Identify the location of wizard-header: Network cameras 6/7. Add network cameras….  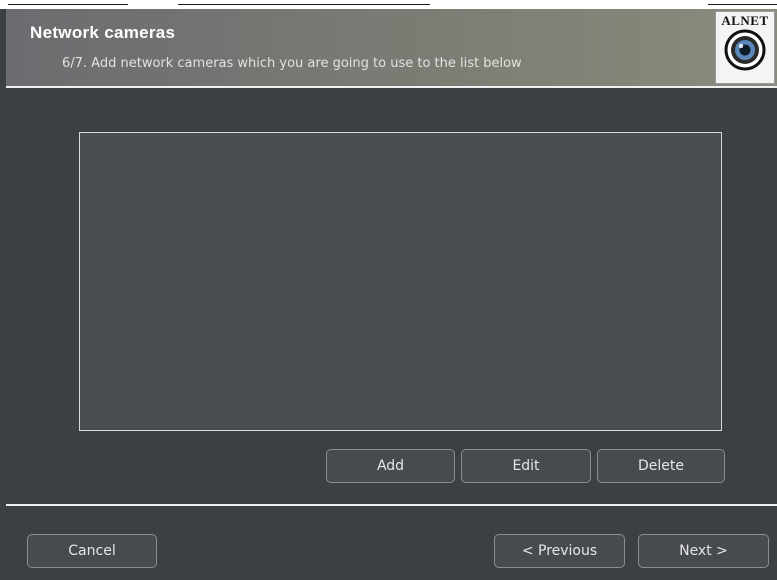
(391, 47).